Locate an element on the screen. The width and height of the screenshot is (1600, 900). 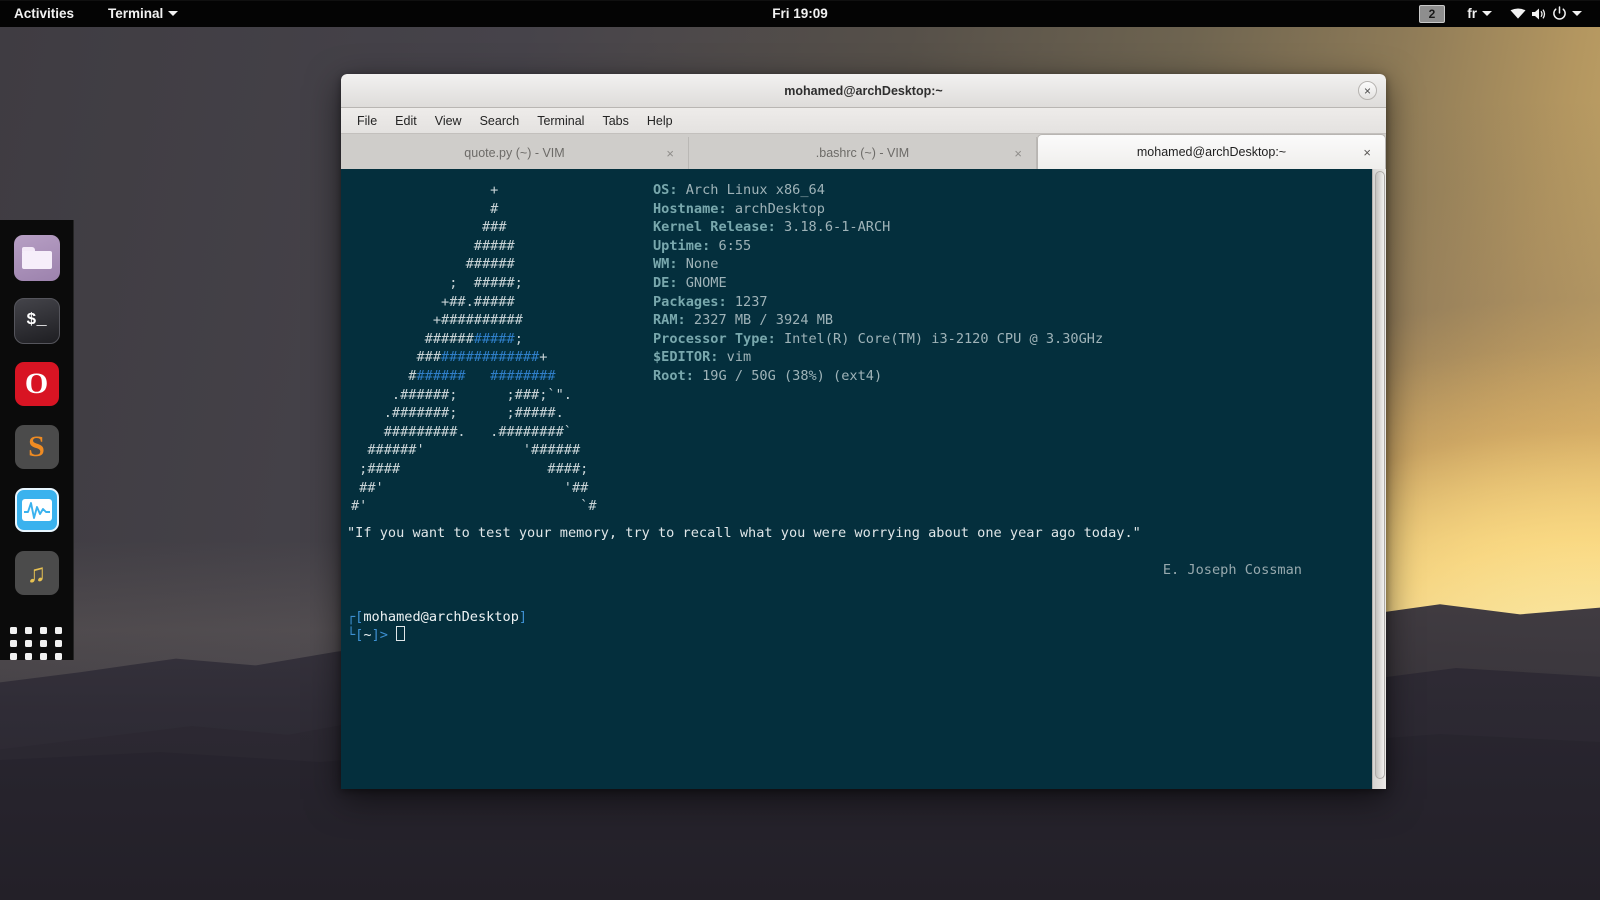
neofetch-info-row: Root: 19G / 50G (38%) (ext4) is located at coordinates (878, 376).